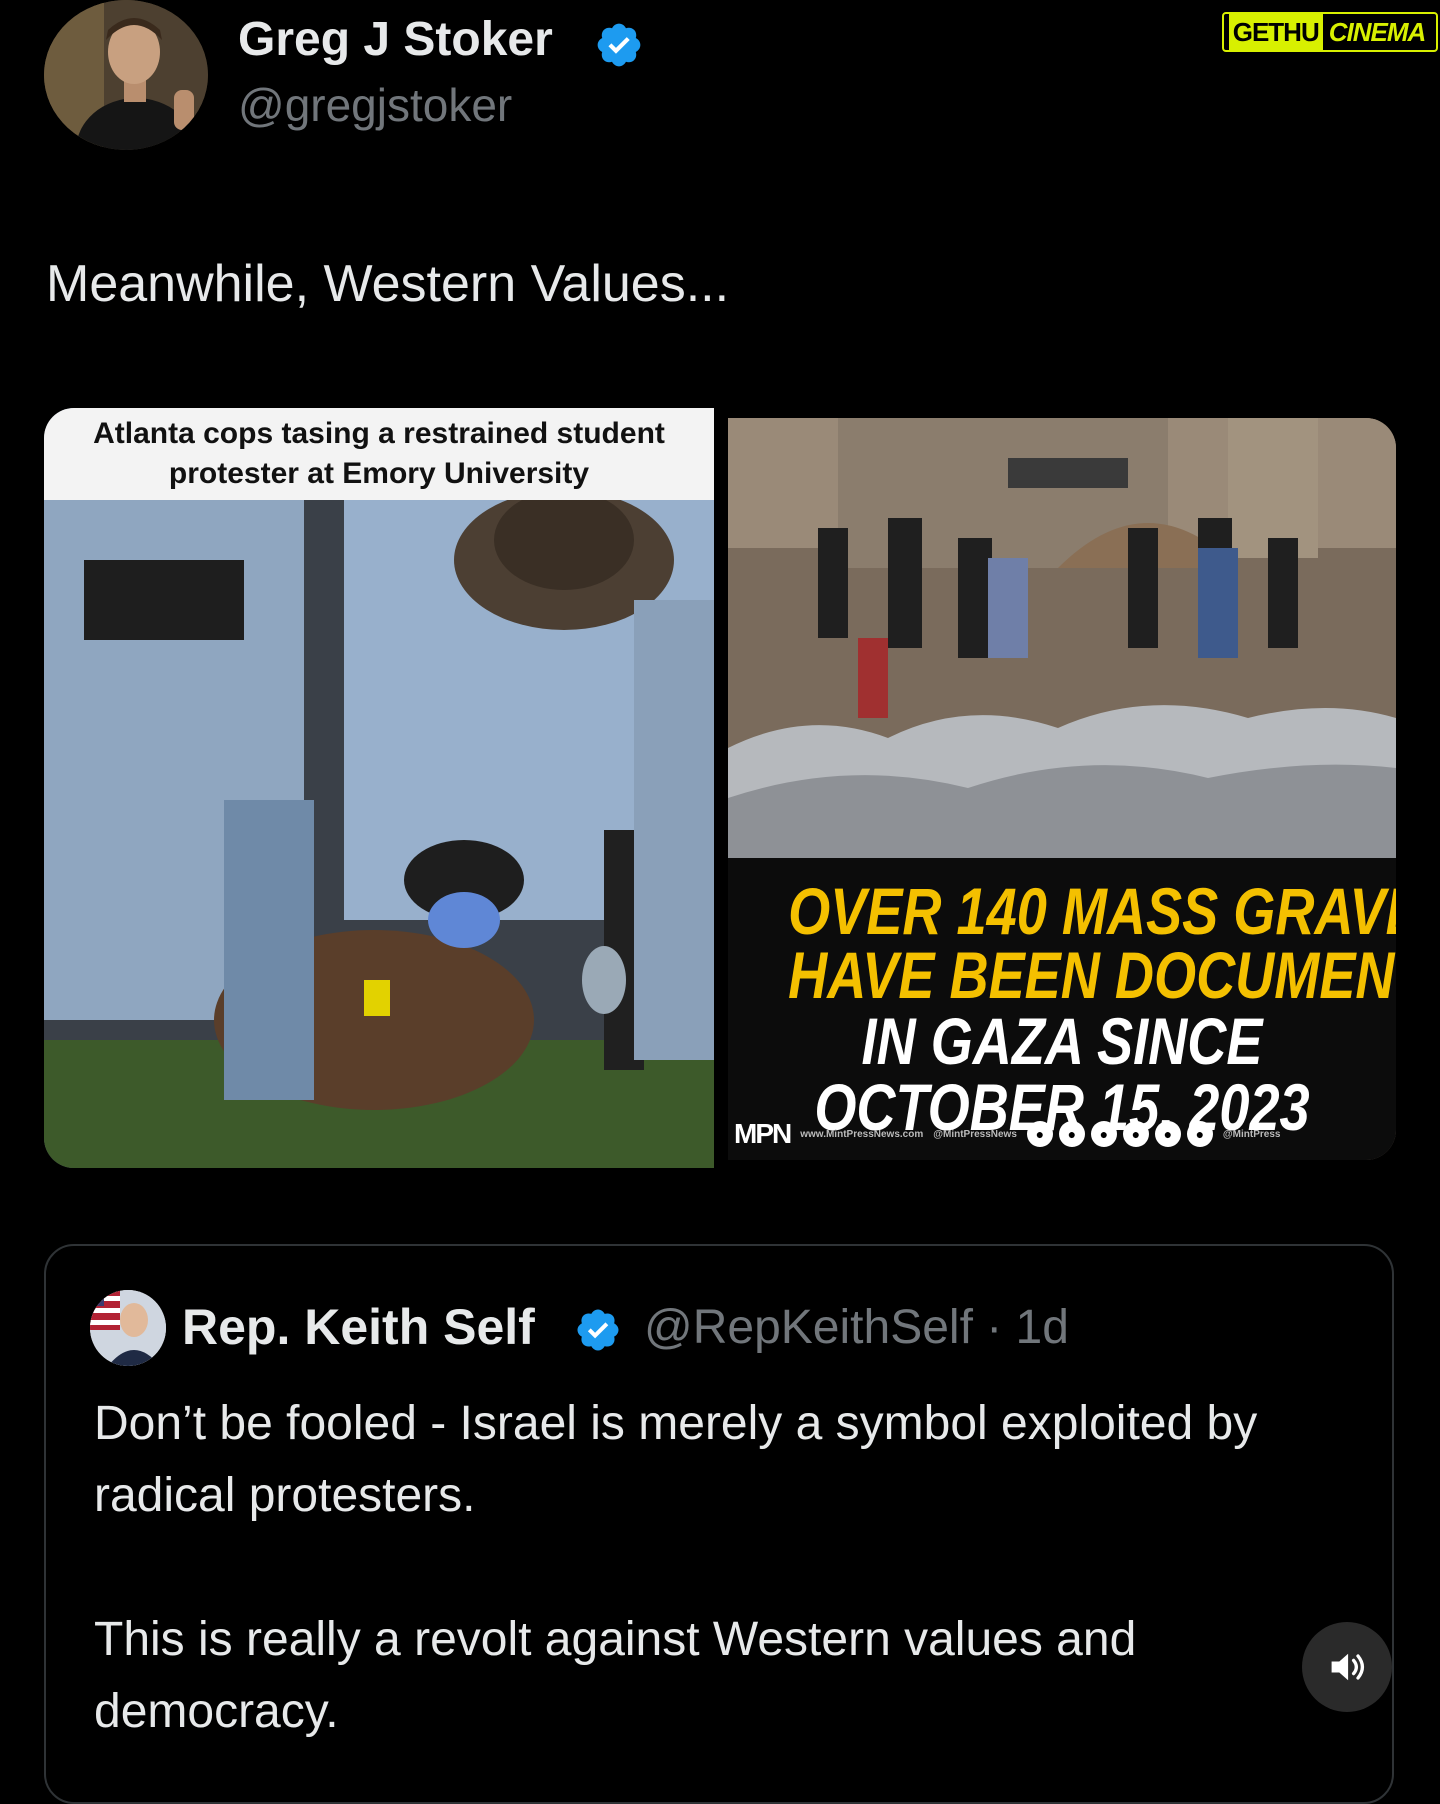 The width and height of the screenshot is (1440, 1804). What do you see at coordinates (126, 75) in the screenshot?
I see `author-avatar` at bounding box center [126, 75].